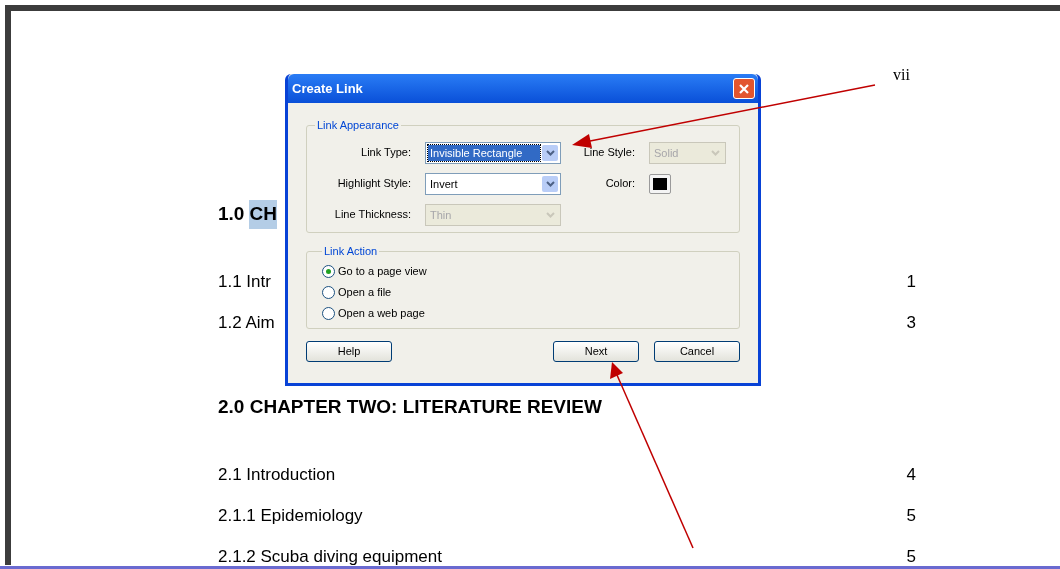 This screenshot has height=569, width=1060. Describe the element at coordinates (246, 322) in the screenshot. I see `toc-entry: 1.2 Aim` at that location.